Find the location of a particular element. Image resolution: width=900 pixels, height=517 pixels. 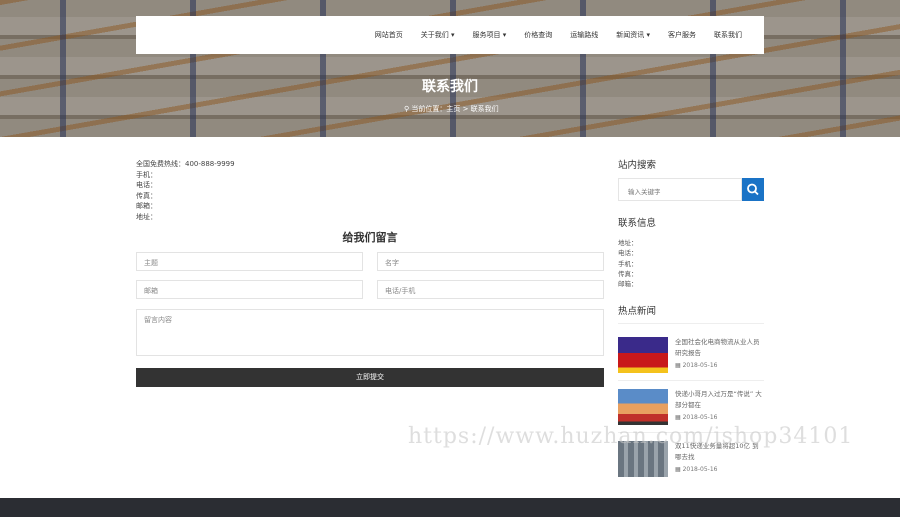

search-input: 输入关键字 is located at coordinates (680, 189).